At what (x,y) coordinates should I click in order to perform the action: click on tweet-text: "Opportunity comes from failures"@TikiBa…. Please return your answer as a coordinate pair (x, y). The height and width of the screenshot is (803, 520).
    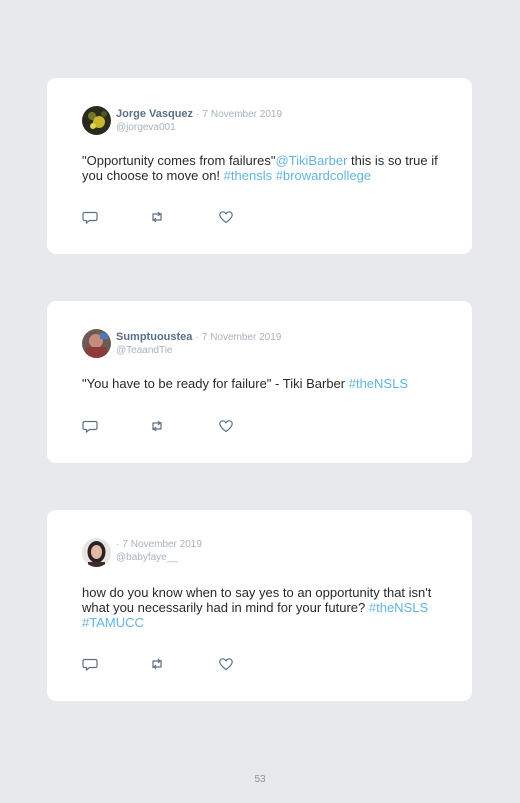
    Looking at the image, I should click on (263, 168).